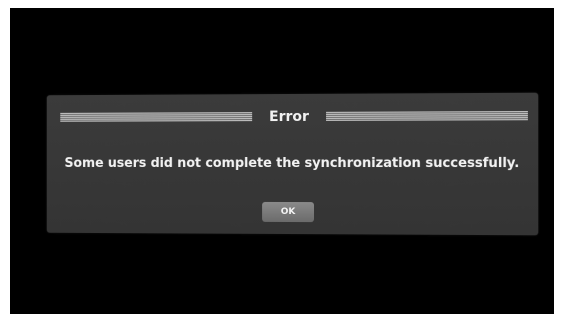  What do you see at coordinates (289, 117) in the screenshot?
I see `dialog-title: Error` at bounding box center [289, 117].